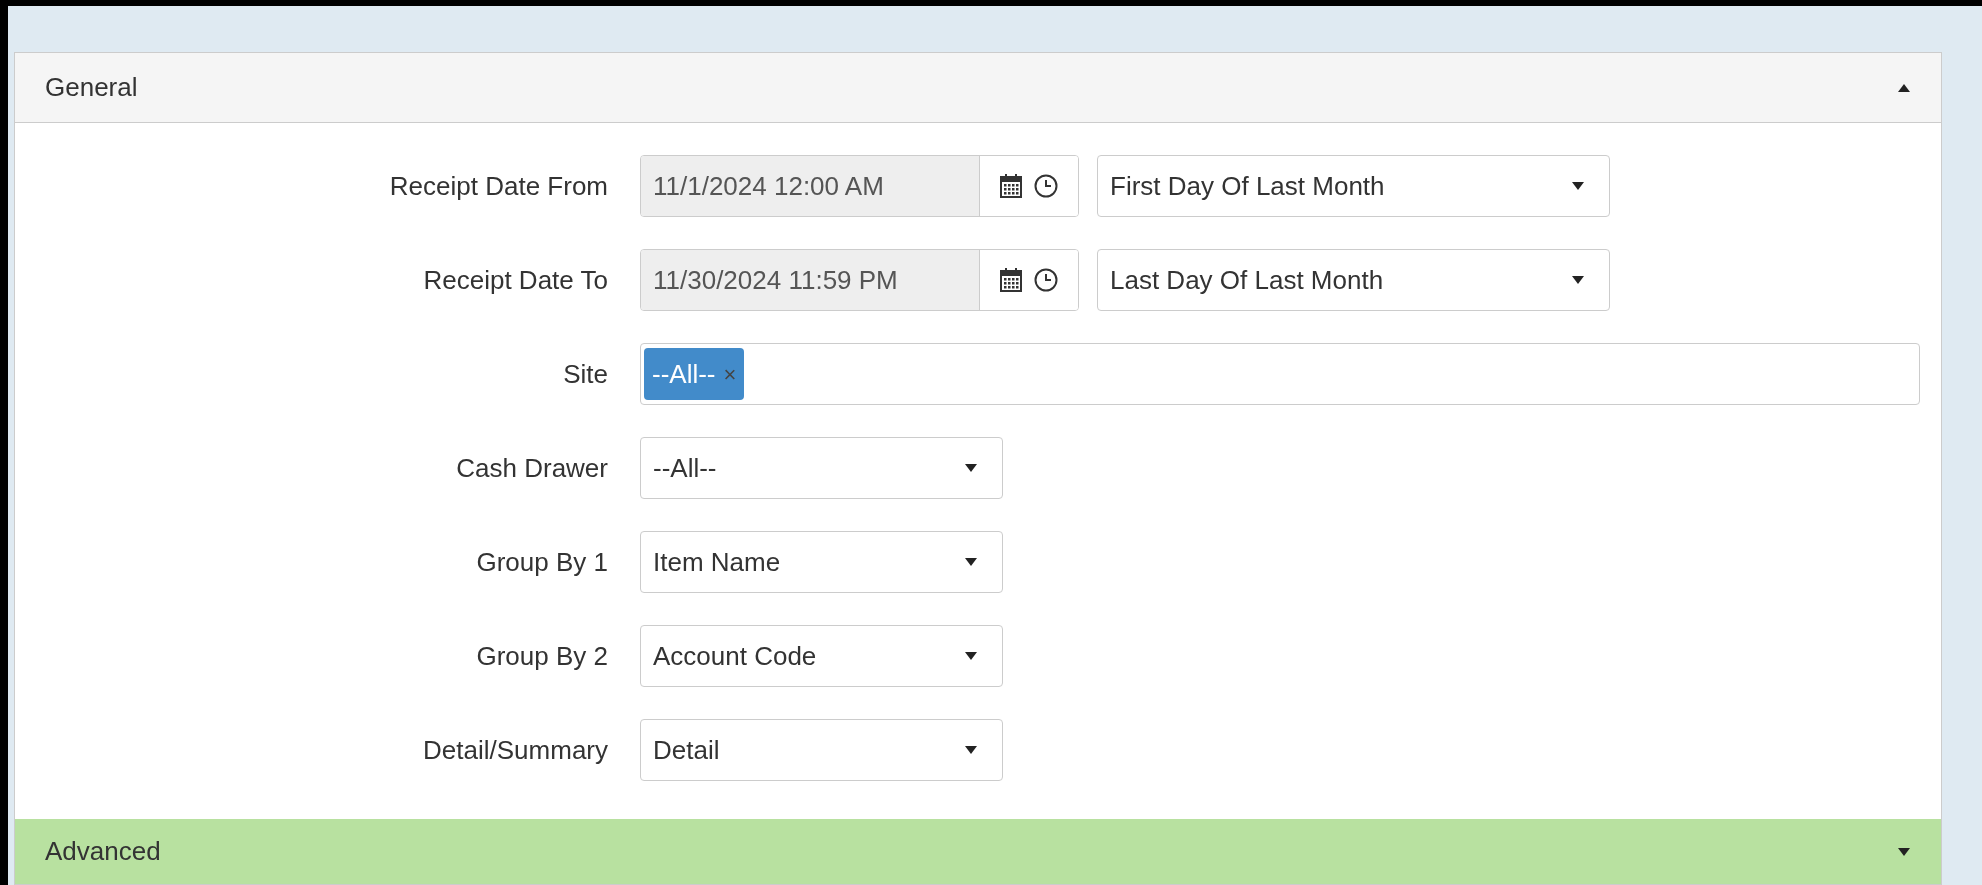 This screenshot has height=885, width=1982. I want to click on dropdown-select: --All--, so click(821, 468).